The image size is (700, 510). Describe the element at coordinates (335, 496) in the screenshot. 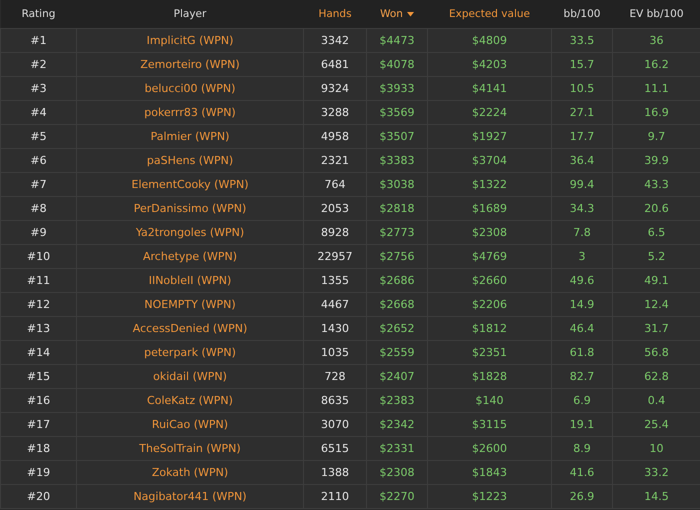

I see `table-cell: 2110` at that location.